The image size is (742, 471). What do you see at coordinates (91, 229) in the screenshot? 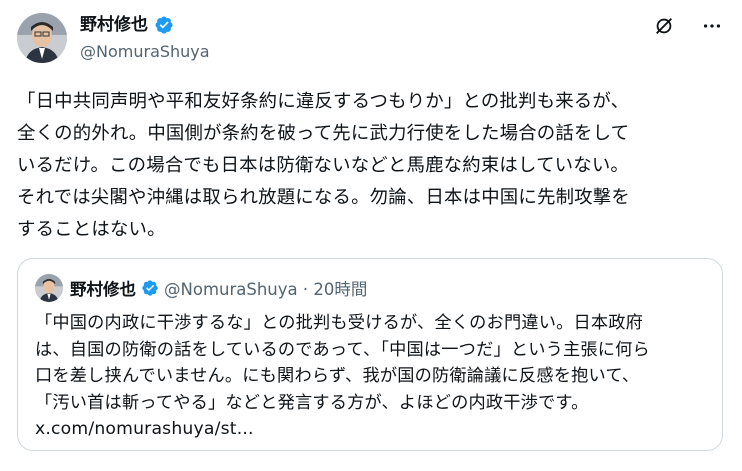
I see `post-text-line: することはない。` at bounding box center [91, 229].